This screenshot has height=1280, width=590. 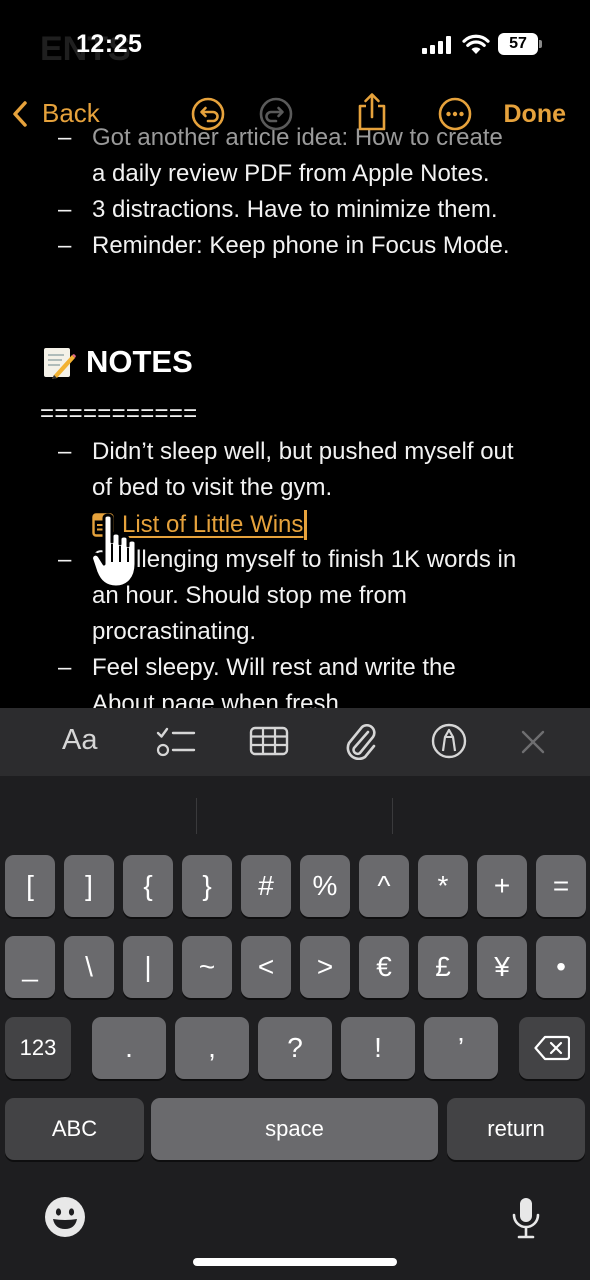 I want to click on memo-emoji-icon, so click(x=60, y=363).